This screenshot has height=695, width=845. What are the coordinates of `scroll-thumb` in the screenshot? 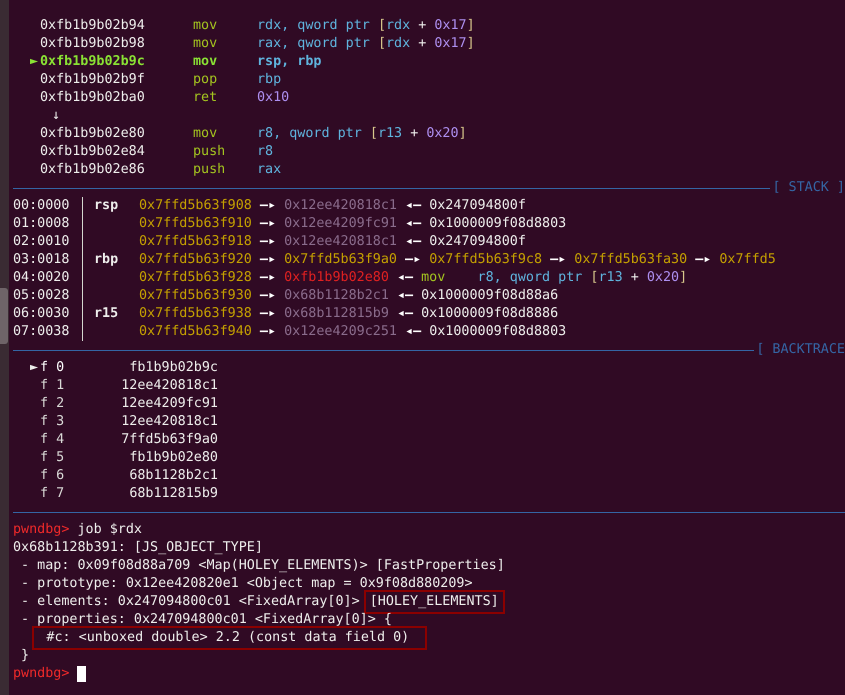 It's located at (4, 316).